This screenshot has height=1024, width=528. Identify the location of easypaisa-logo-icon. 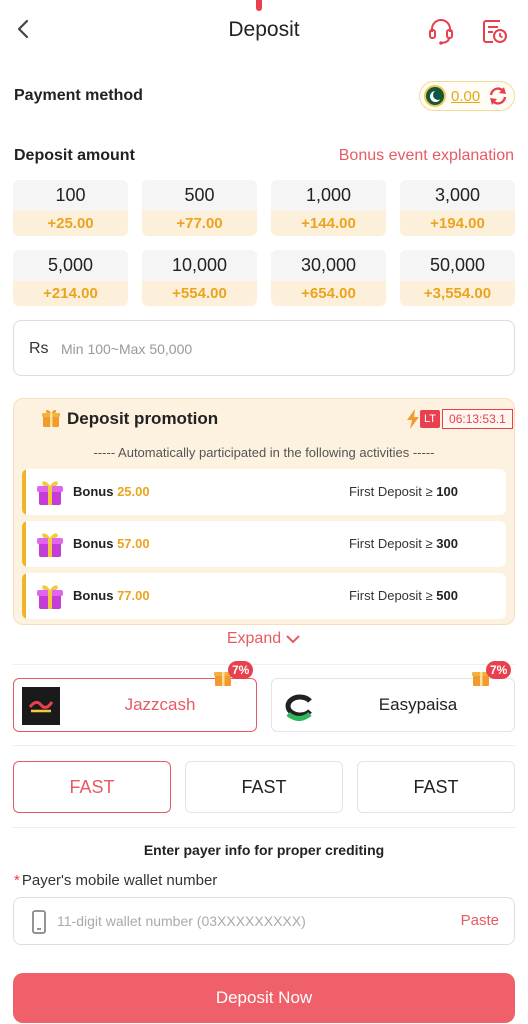
(299, 706).